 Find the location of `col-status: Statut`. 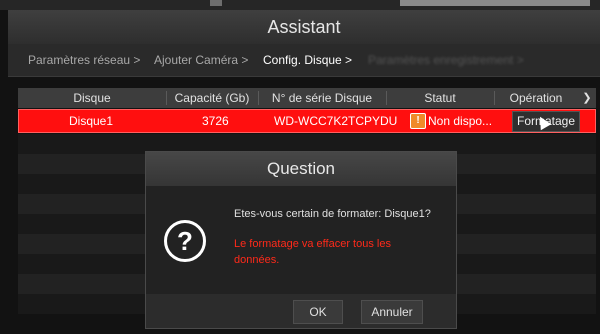

col-status: Statut is located at coordinates (440, 98).